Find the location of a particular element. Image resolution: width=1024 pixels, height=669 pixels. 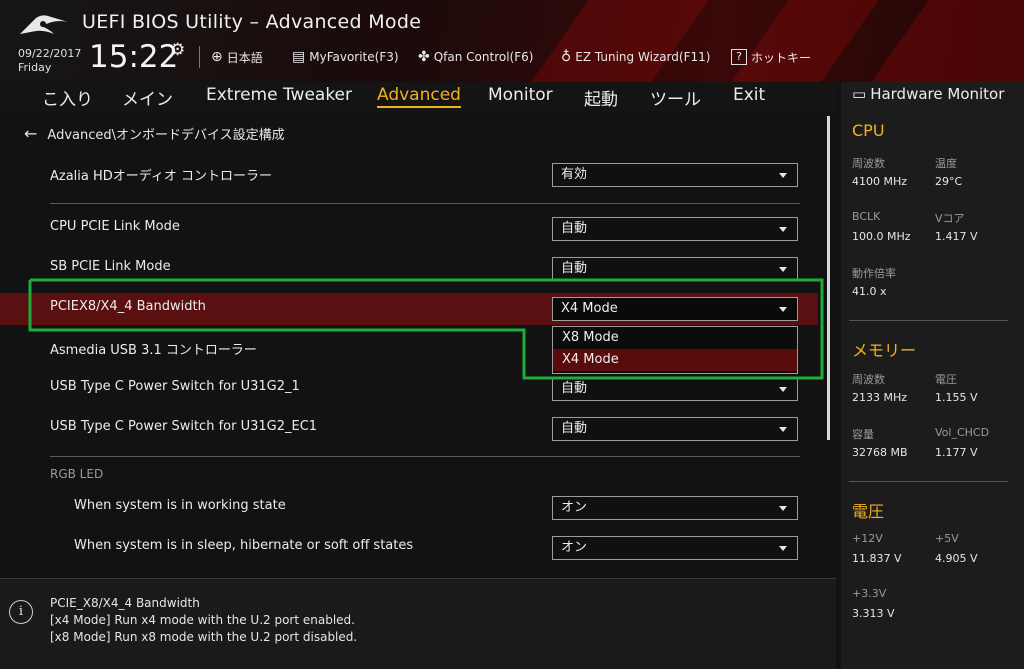

cpu-freq-label: 周波数 is located at coordinates (868, 163).